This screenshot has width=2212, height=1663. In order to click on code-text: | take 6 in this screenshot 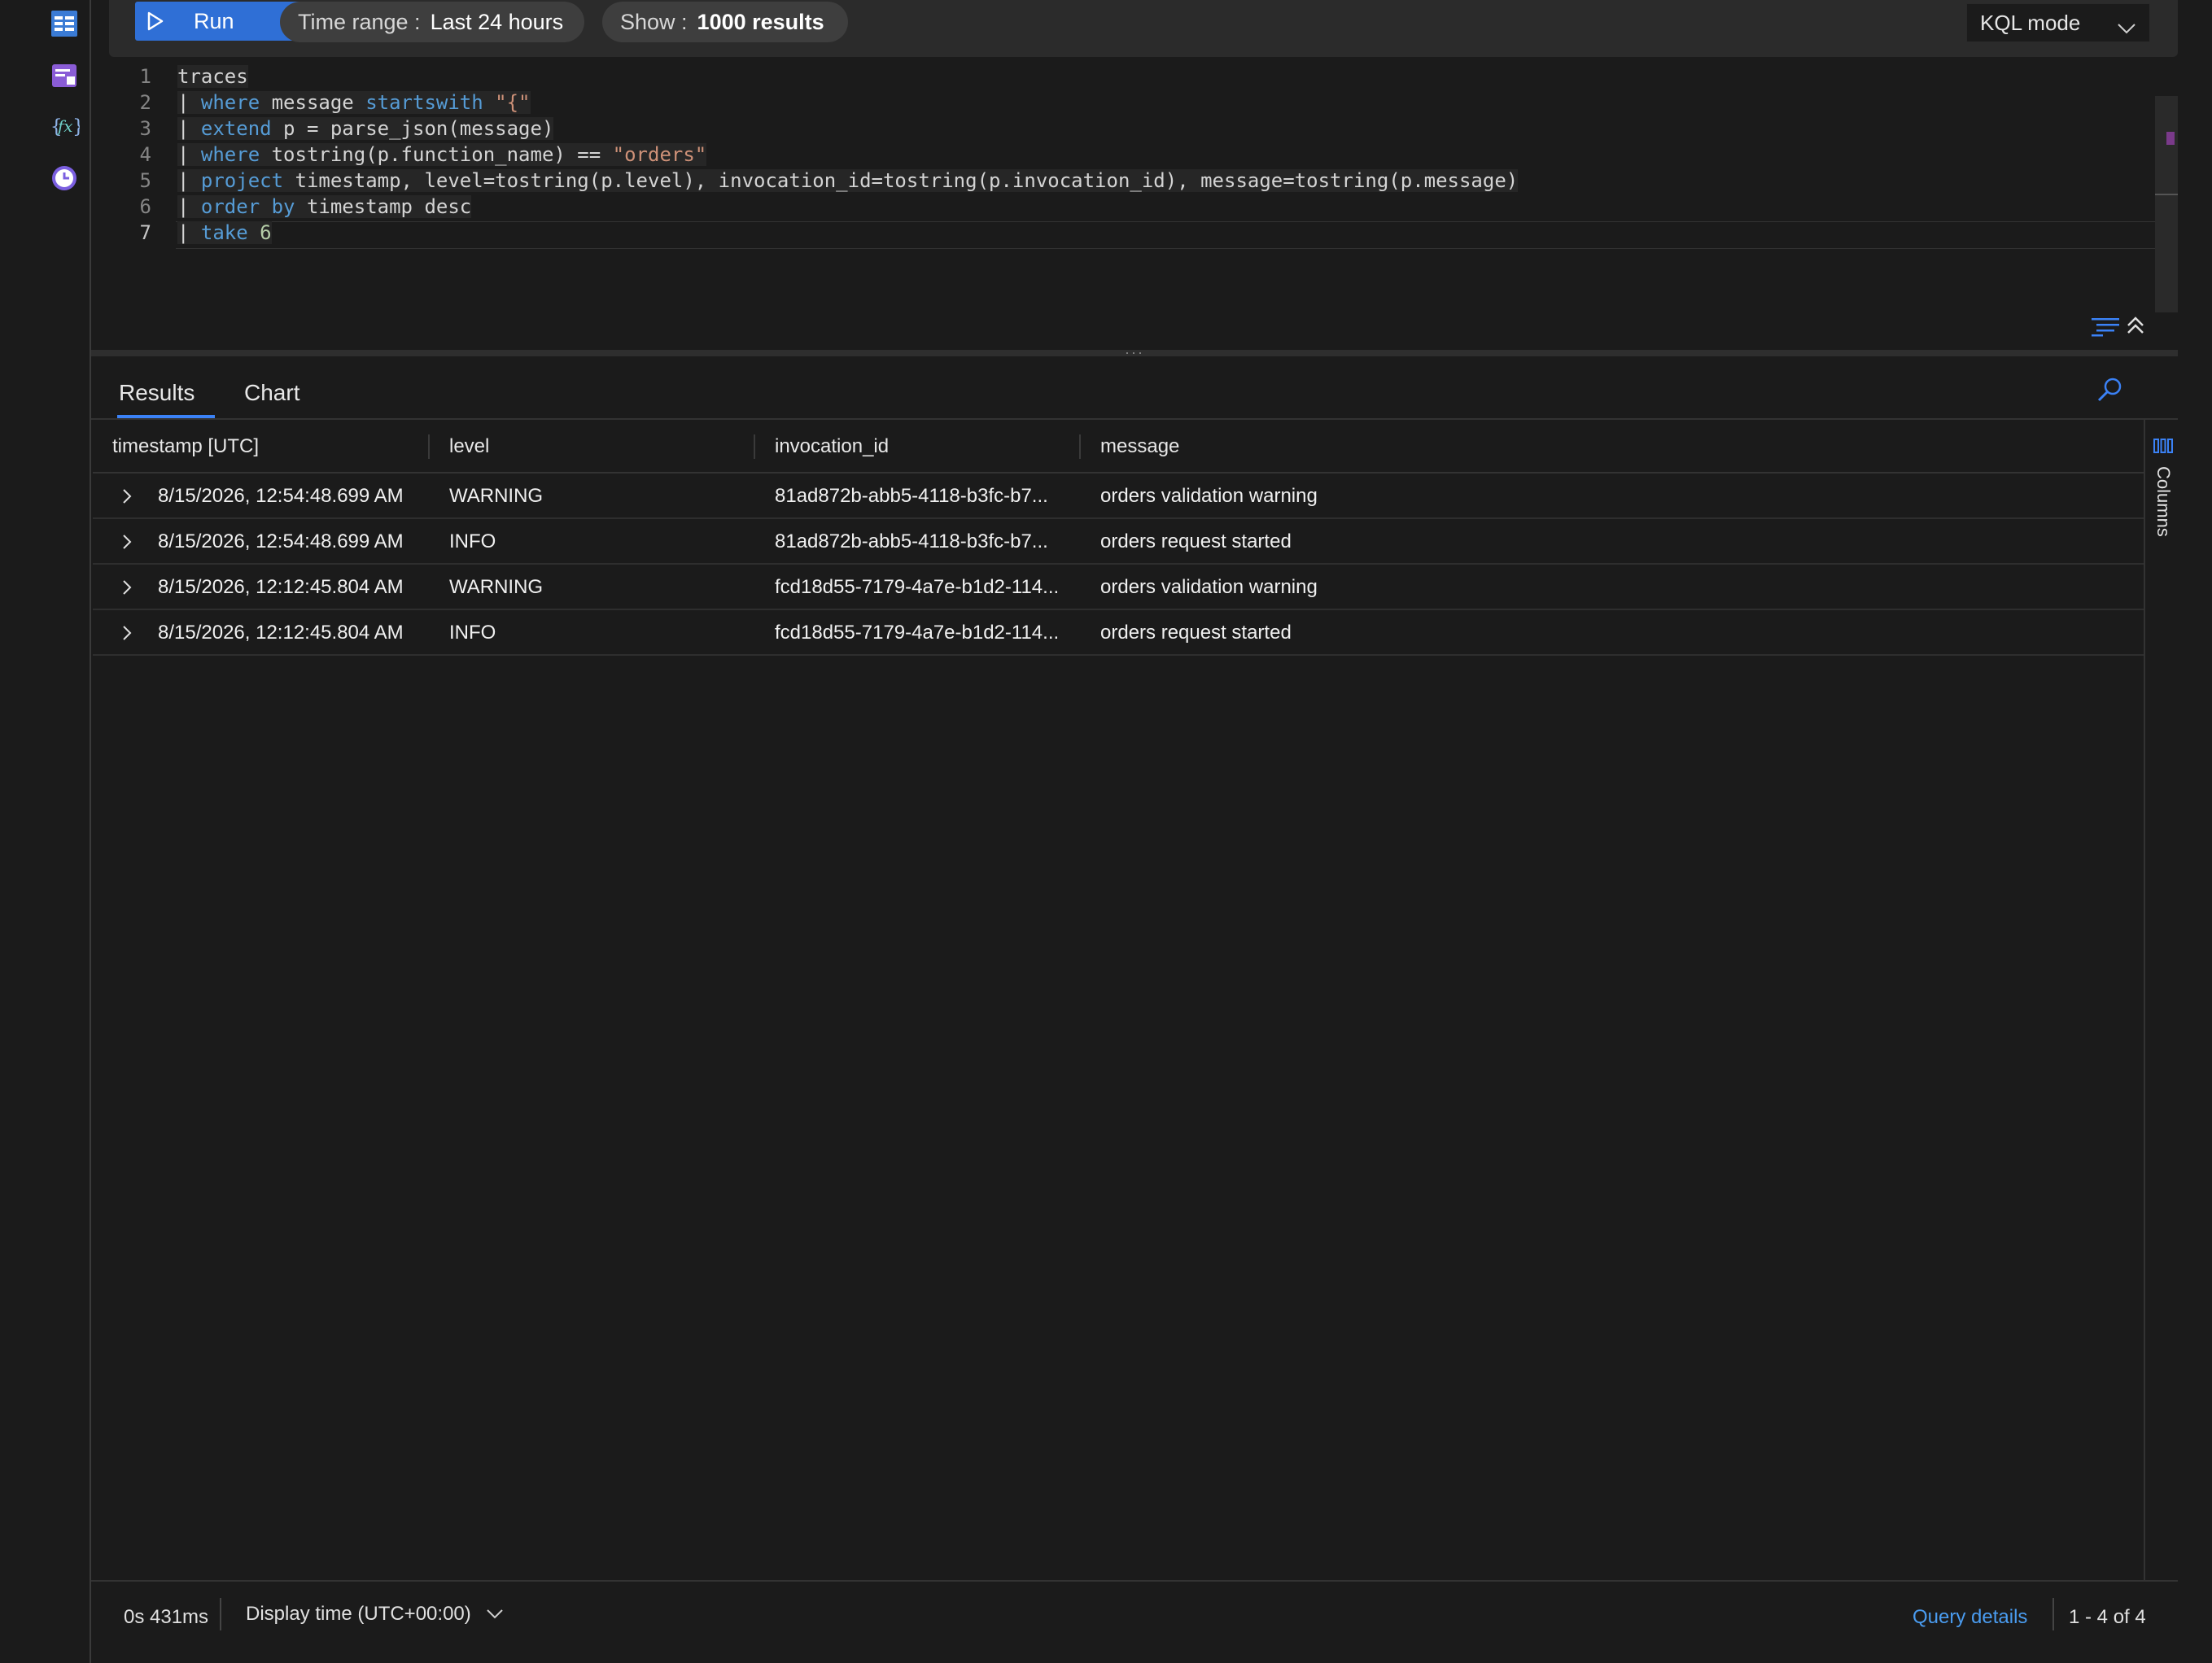, I will do `click(224, 232)`.